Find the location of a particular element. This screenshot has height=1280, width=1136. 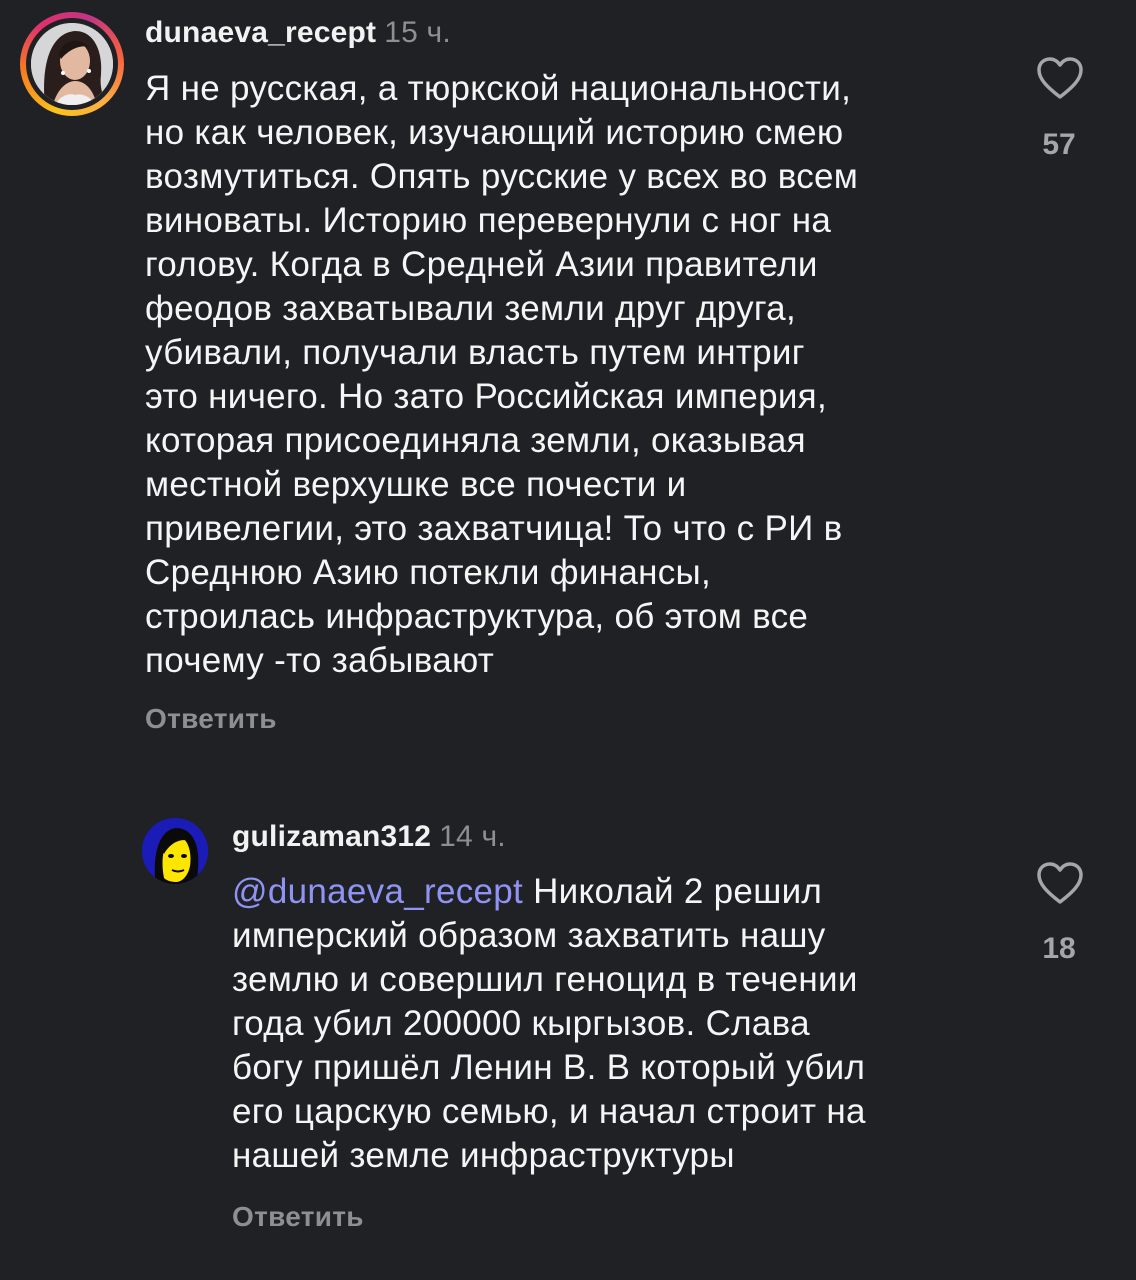

username: gulizaman312 is located at coordinates (331, 836).